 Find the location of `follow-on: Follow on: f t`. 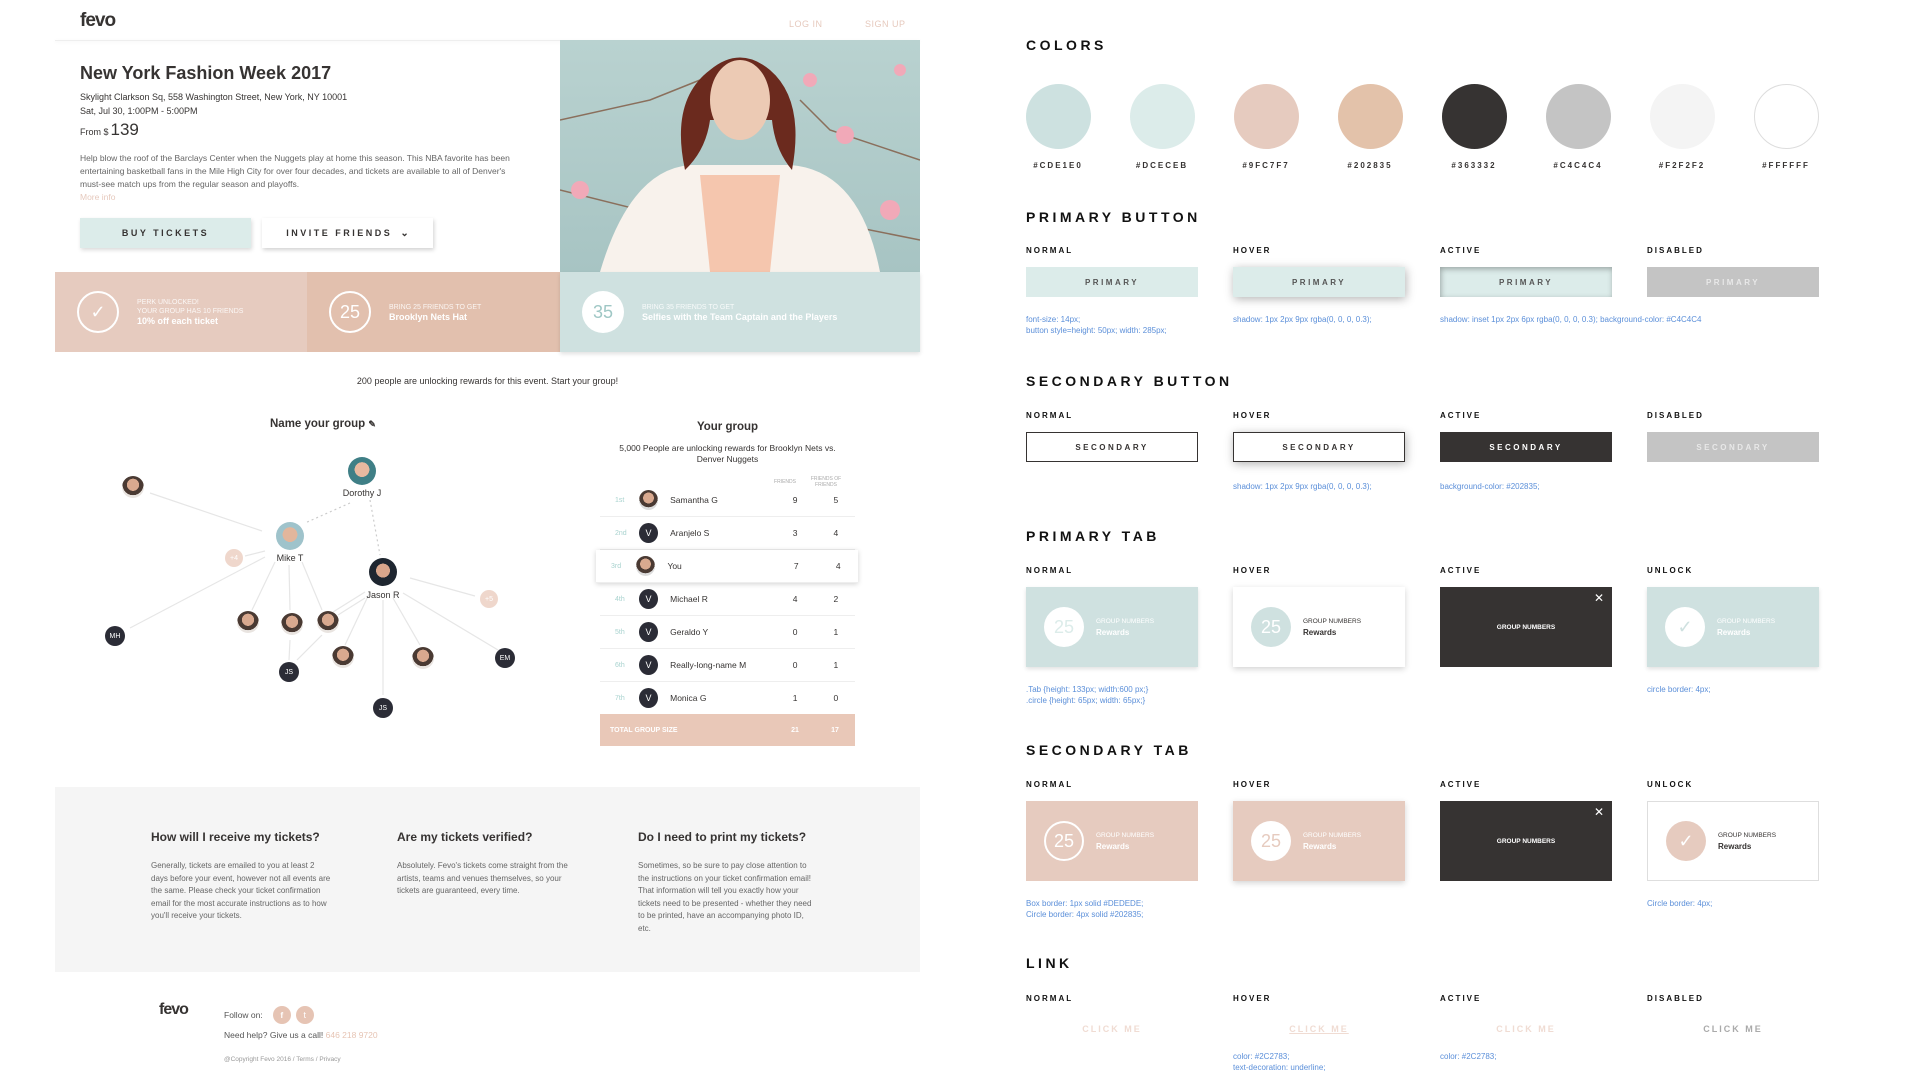

follow-on: Follow on: f t is located at coordinates (269, 1015).